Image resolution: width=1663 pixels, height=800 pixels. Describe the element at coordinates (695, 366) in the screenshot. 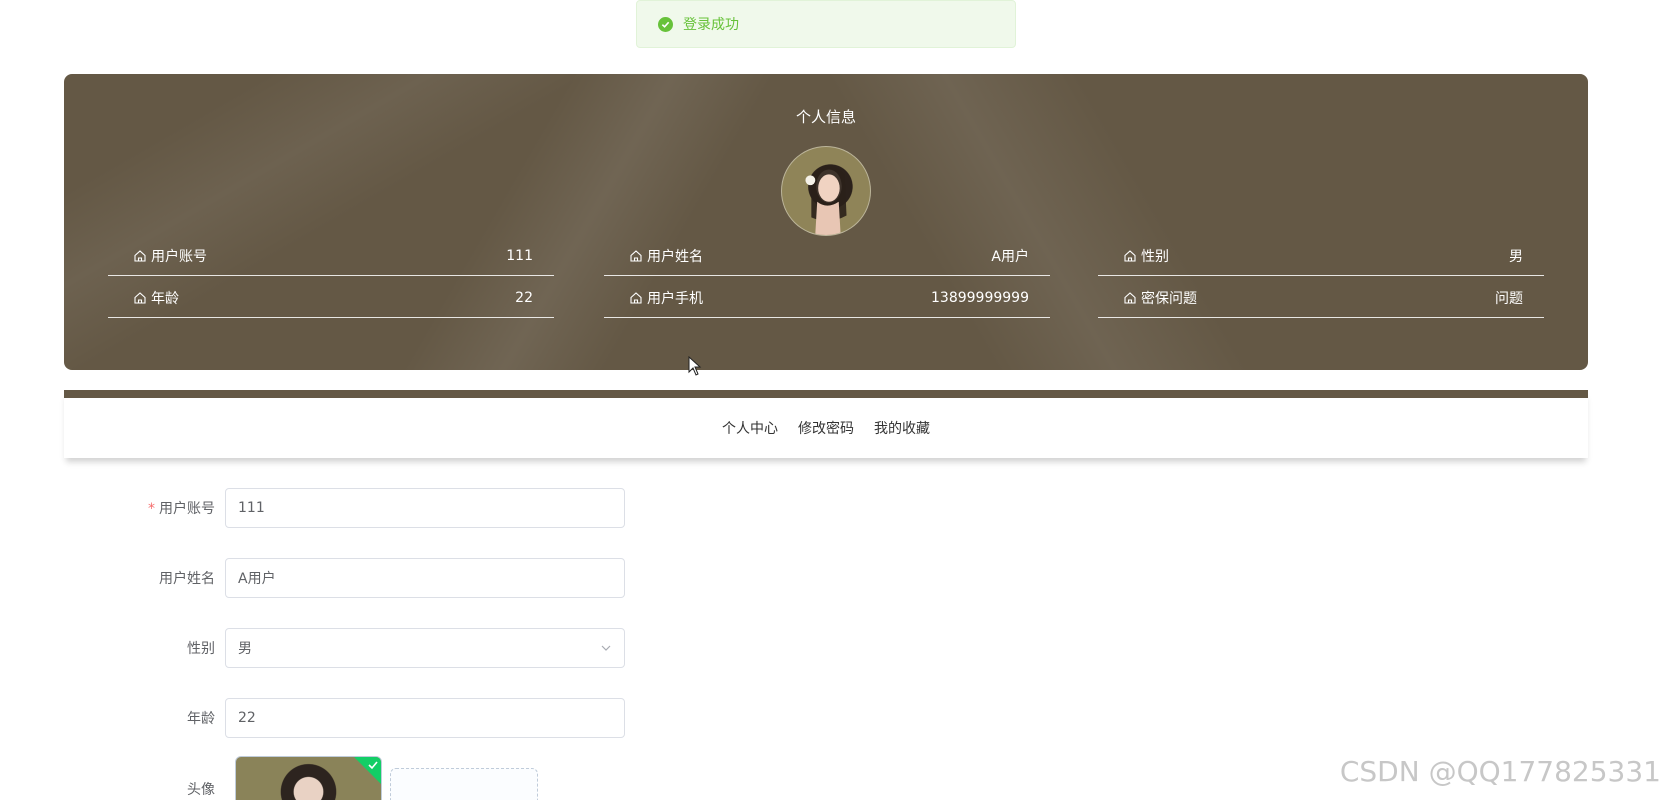

I see `mouse-cursor-icon` at that location.